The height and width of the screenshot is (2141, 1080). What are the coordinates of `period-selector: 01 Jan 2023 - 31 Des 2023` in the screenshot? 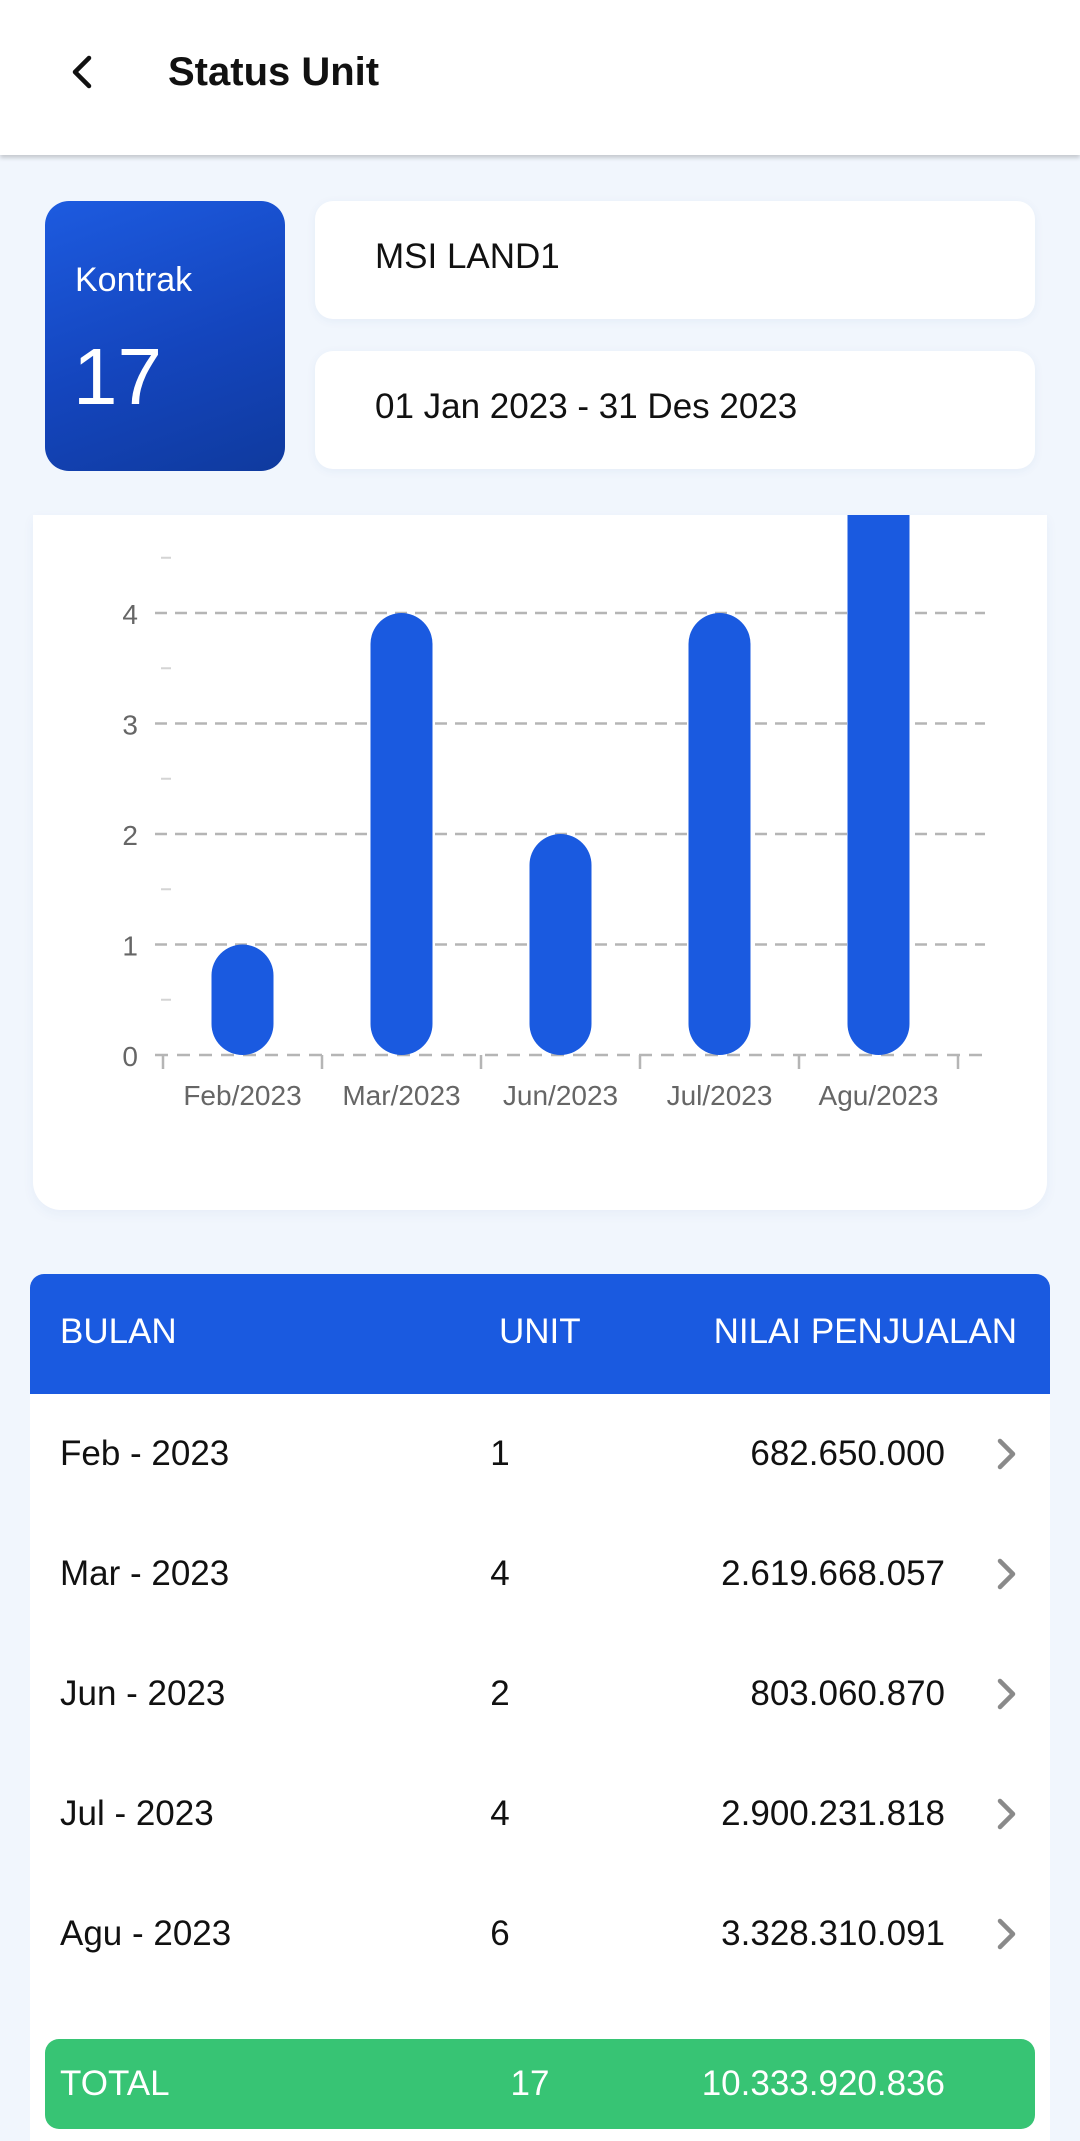 It's located at (675, 410).